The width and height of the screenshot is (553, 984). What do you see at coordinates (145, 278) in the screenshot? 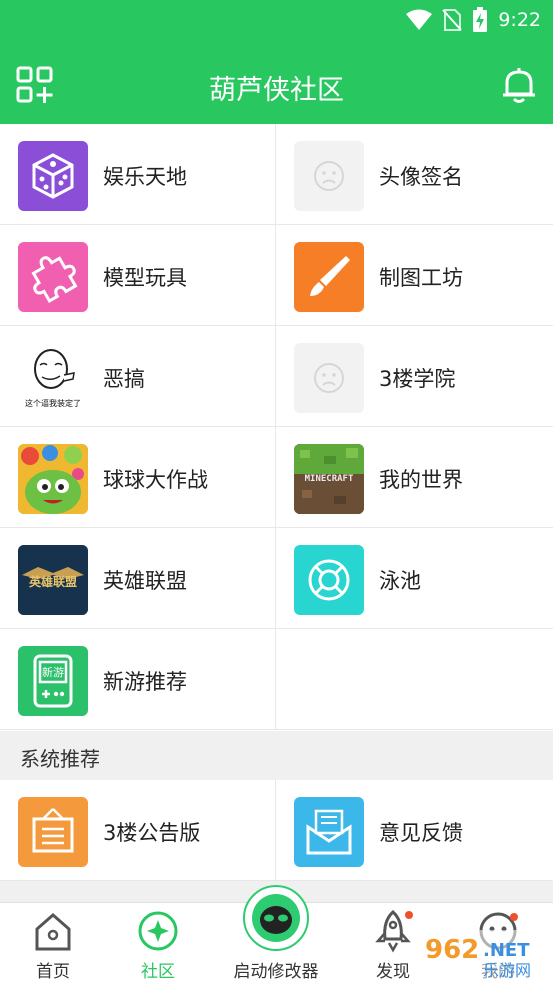
I see `category-label: 模型玩具` at bounding box center [145, 278].